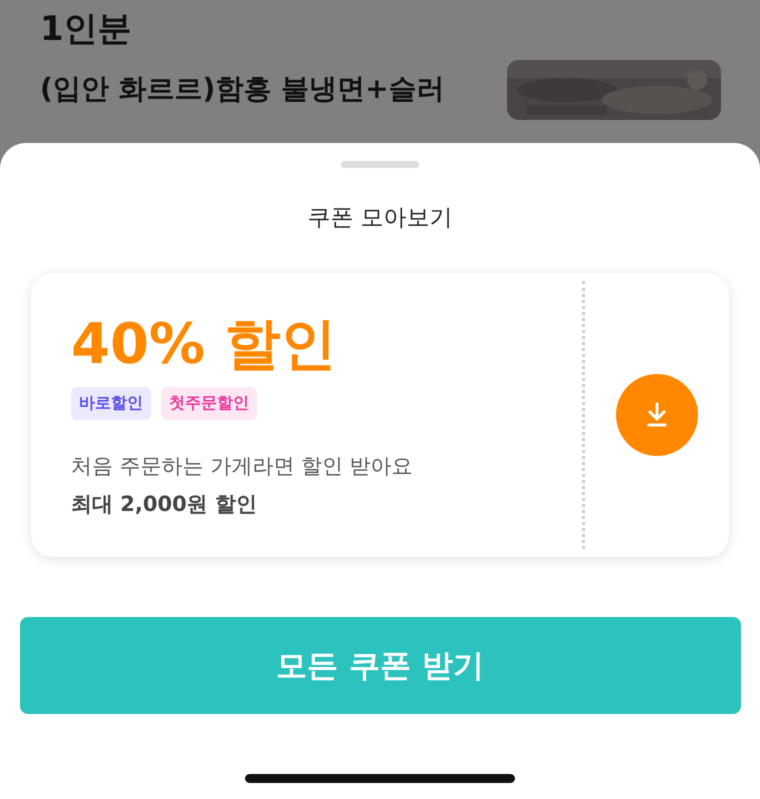 This screenshot has height=799, width=760. I want to click on coupon-description: 처음 주문하는 가게라면 할인 받아요, so click(242, 466).